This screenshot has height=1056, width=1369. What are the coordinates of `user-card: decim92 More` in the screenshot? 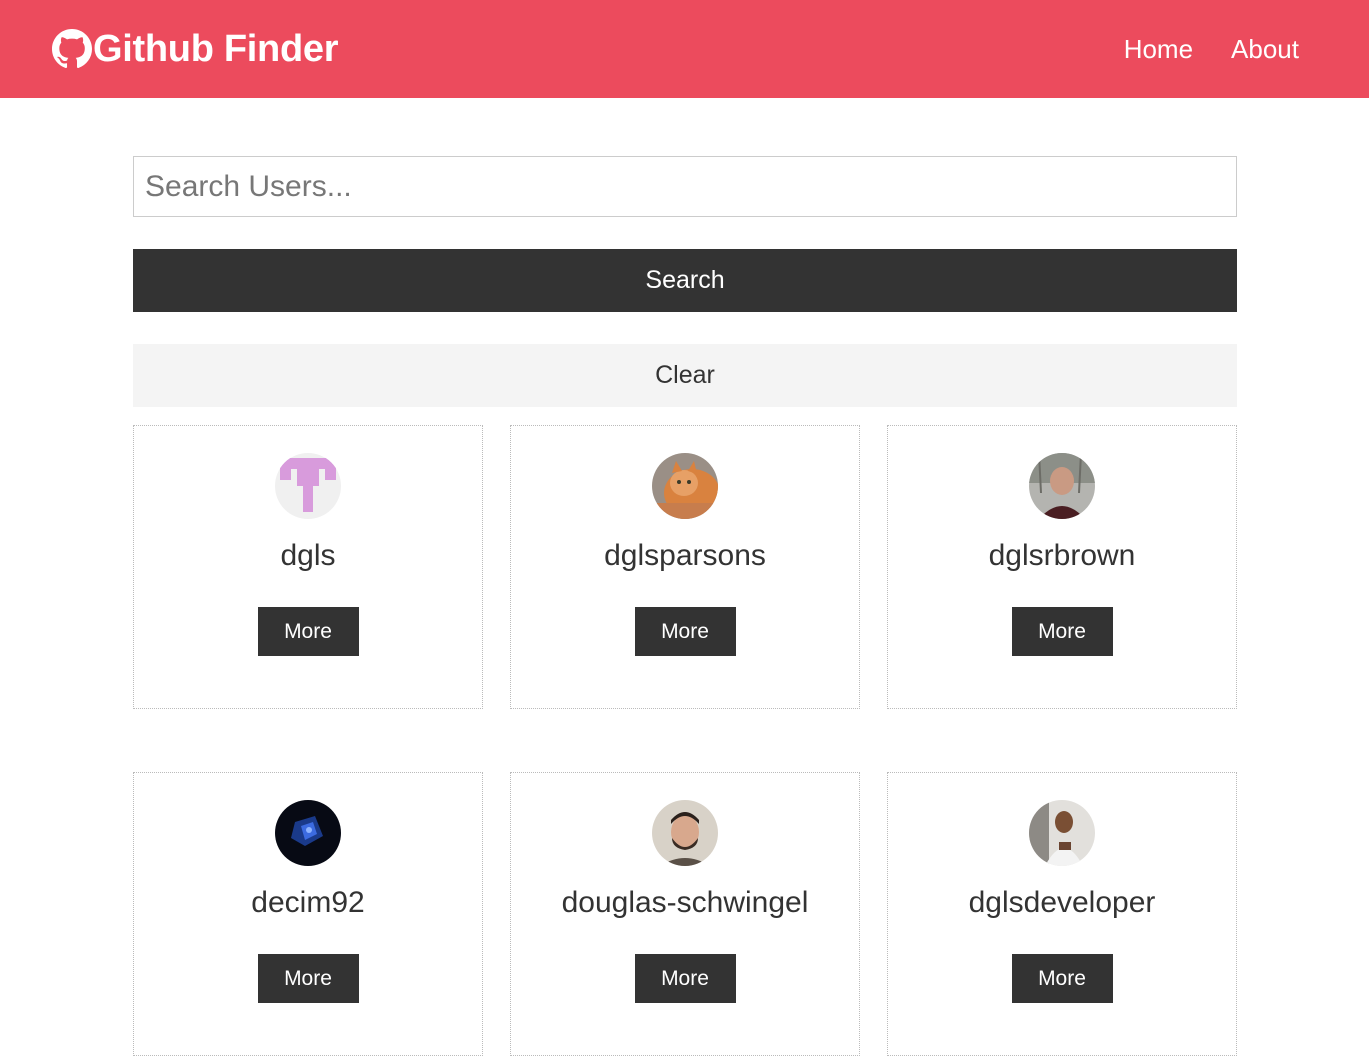 It's located at (308, 914).